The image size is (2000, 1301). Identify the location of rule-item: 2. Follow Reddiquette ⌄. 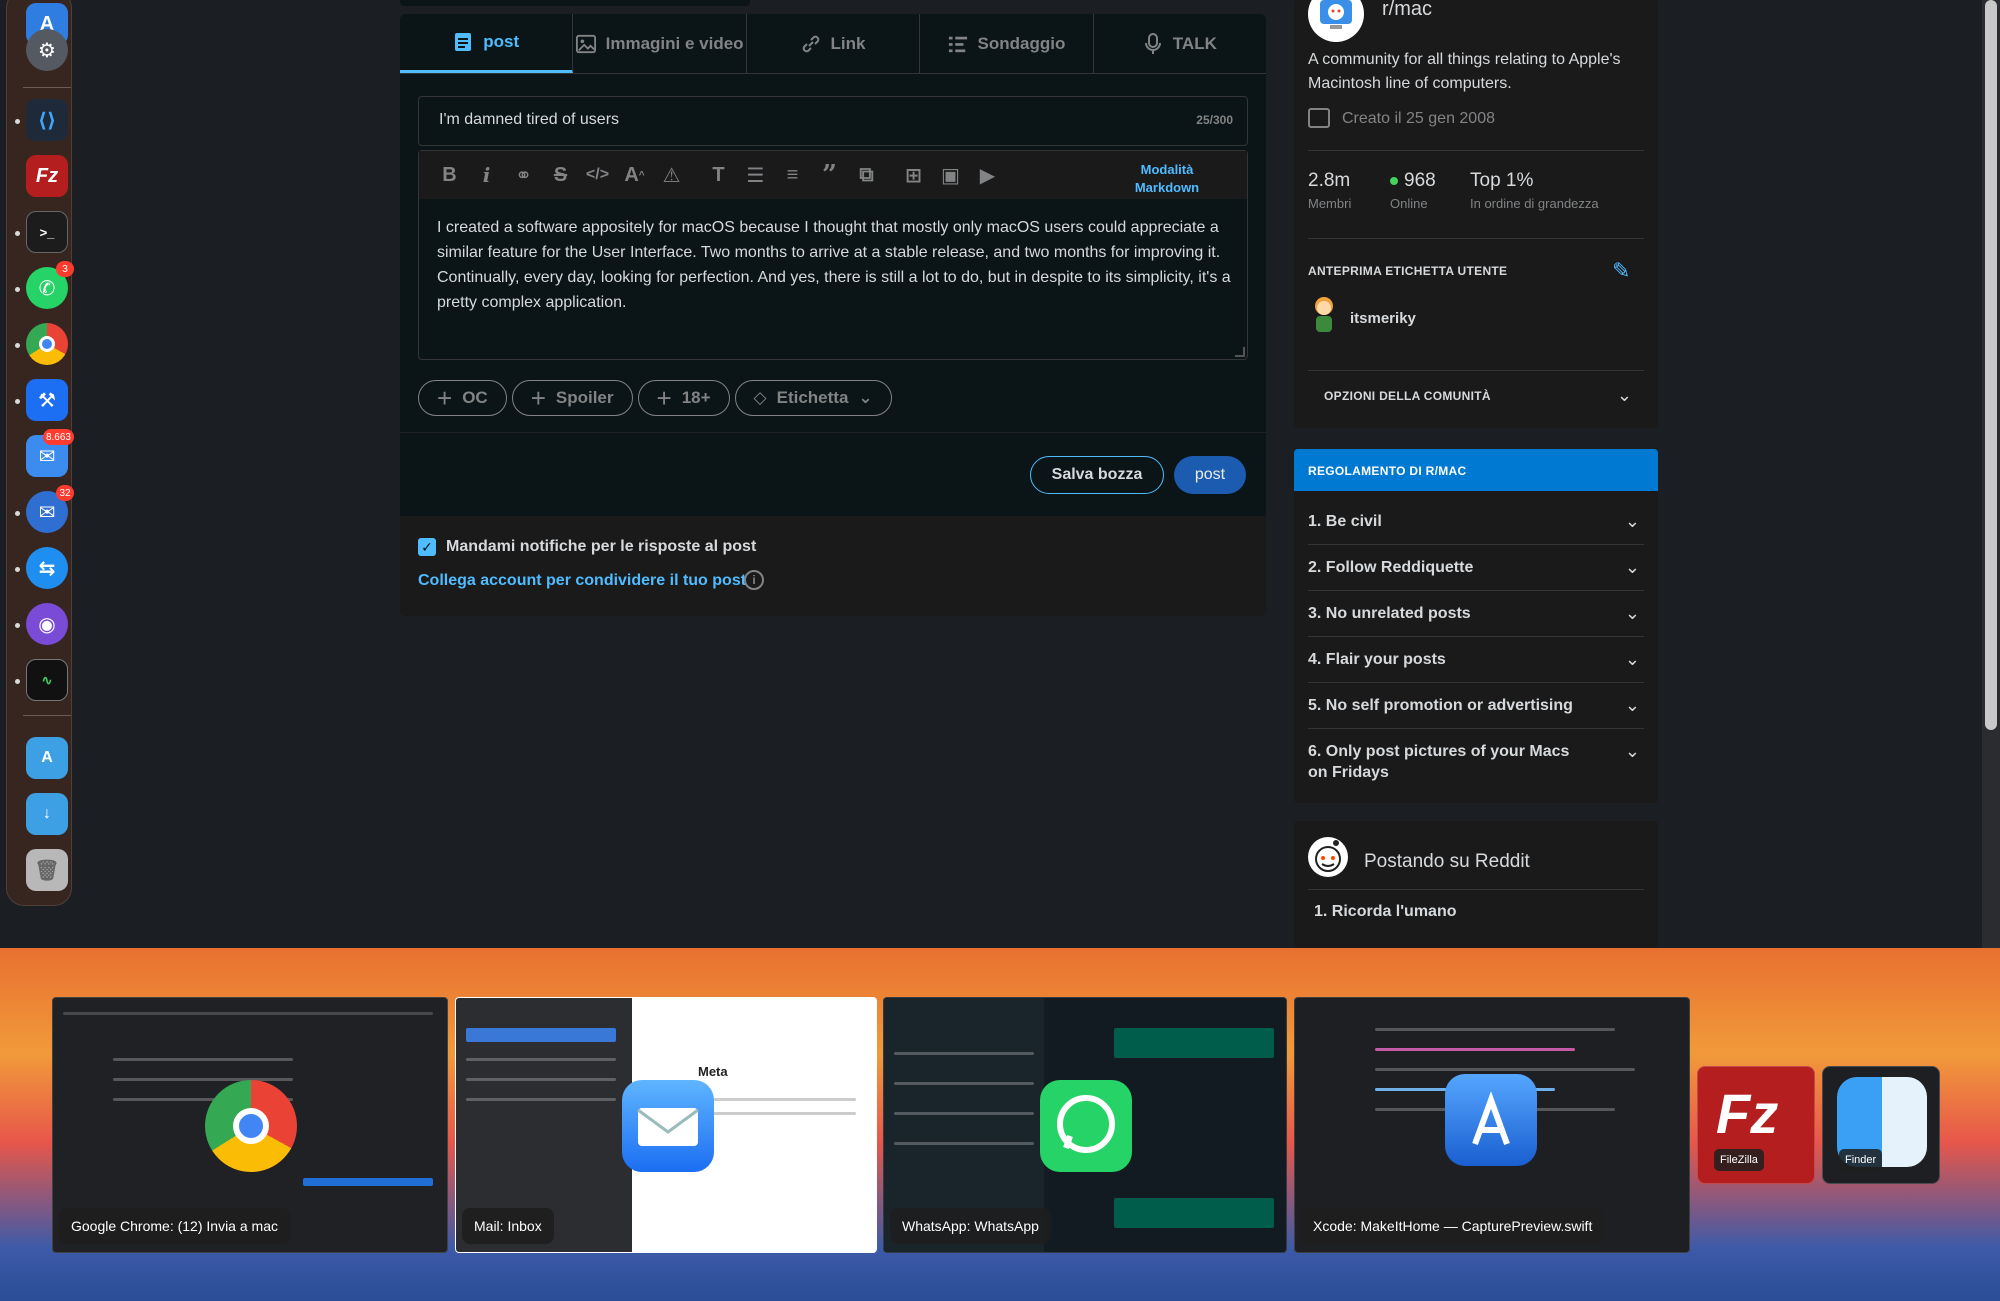
(1476, 570).